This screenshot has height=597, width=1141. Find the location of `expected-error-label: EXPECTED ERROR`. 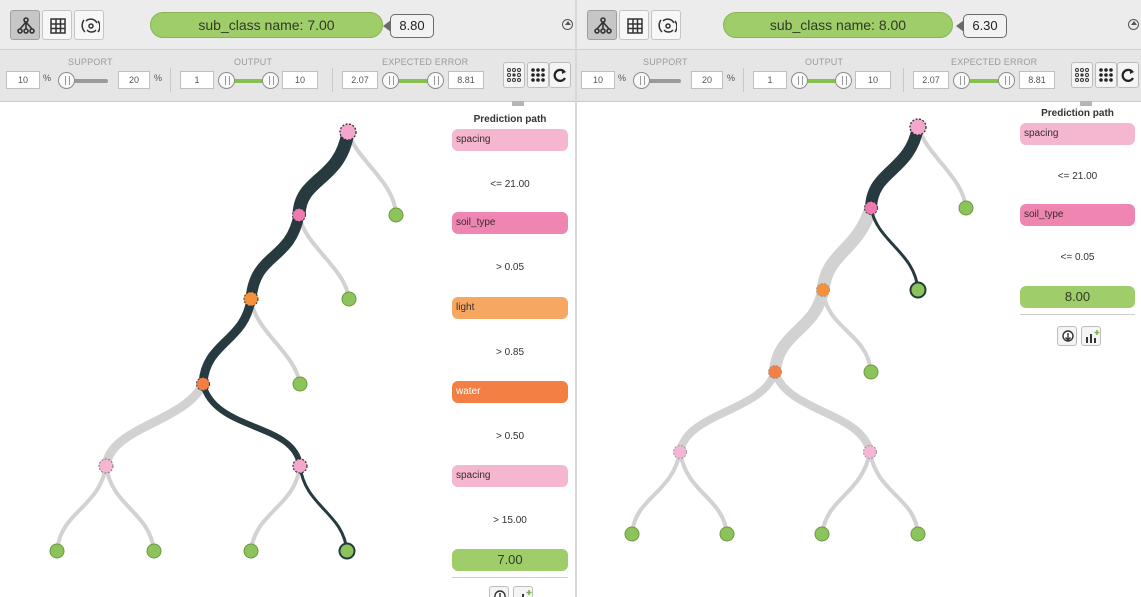

expected-error-label: EXPECTED ERROR is located at coordinates (425, 62).